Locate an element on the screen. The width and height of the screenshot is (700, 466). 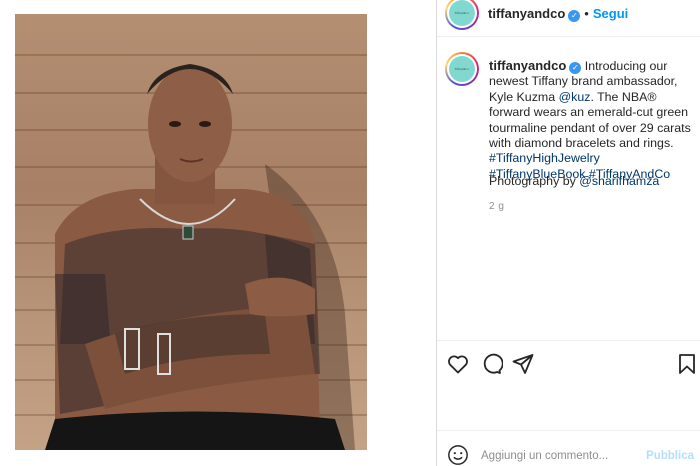
smiley-icon is located at coordinates (458, 455).